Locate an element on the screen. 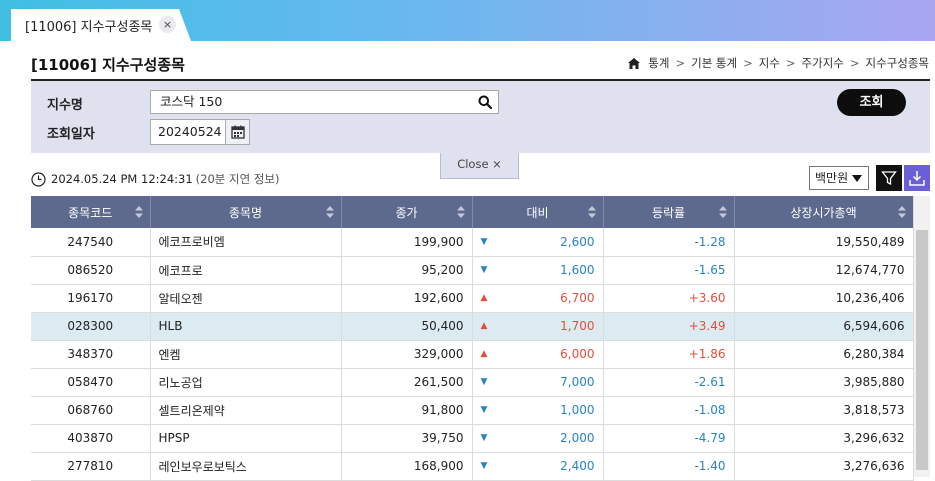  cell-close: 50,400 is located at coordinates (407, 326).